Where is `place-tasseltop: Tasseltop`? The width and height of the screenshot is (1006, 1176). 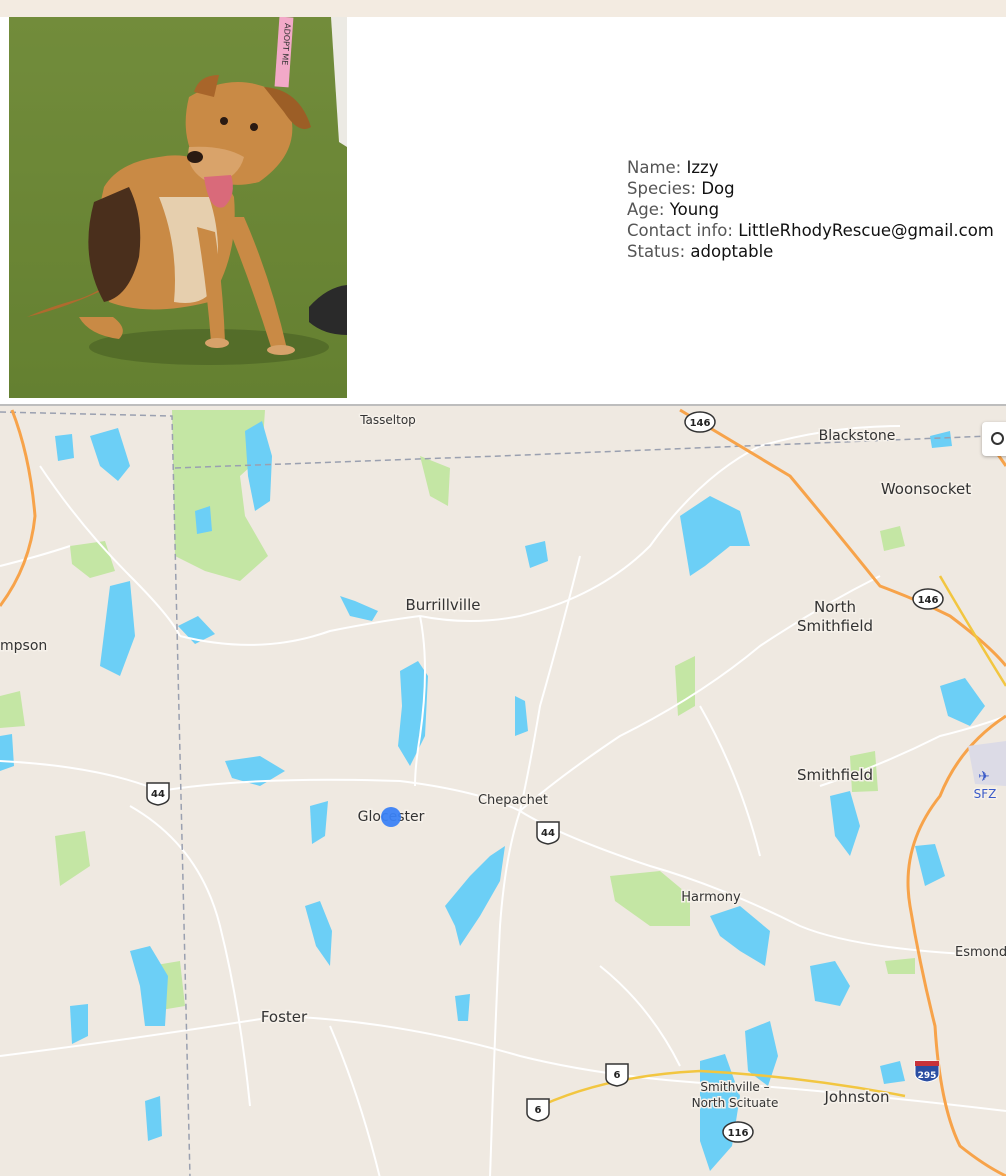 place-tasseltop: Tasseltop is located at coordinates (387, 420).